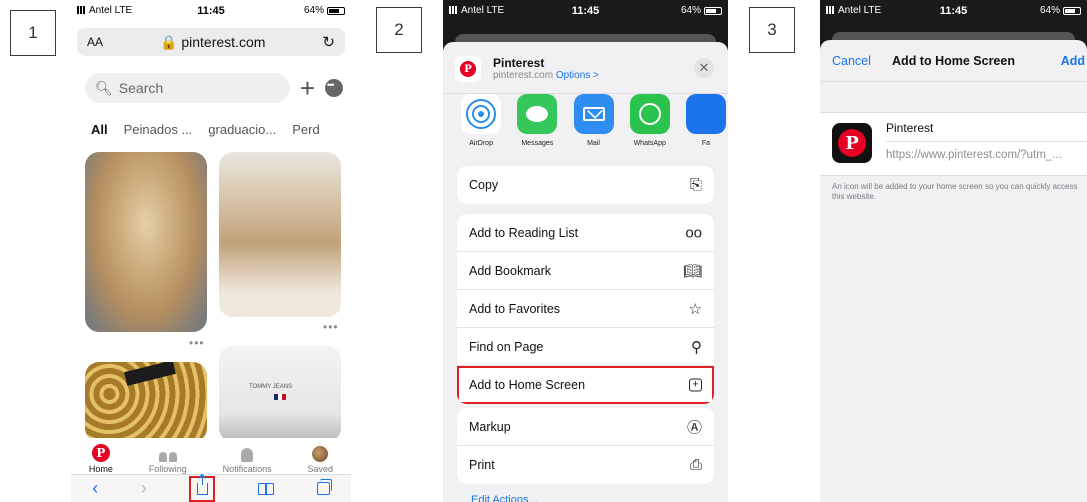  I want to click on pin-image-shirt: TOMMY JEANS, so click(280, 394).